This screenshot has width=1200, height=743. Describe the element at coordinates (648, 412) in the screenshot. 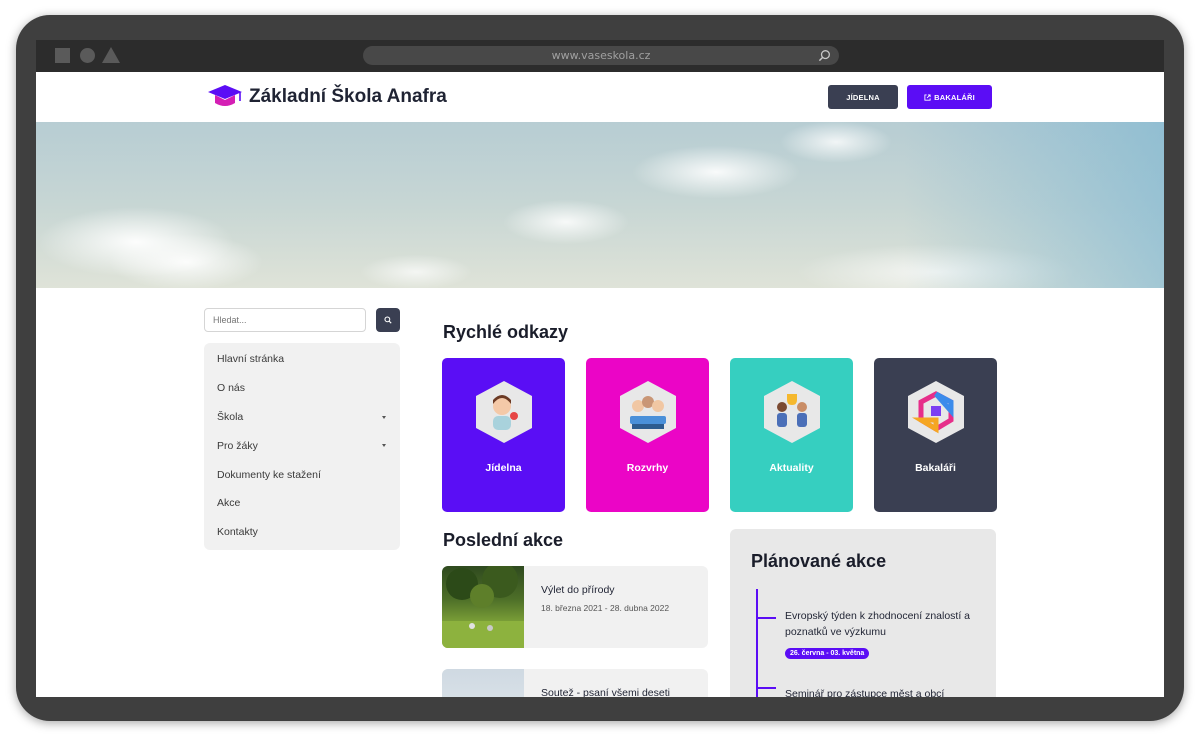

I see `students-illustration-icon` at that location.